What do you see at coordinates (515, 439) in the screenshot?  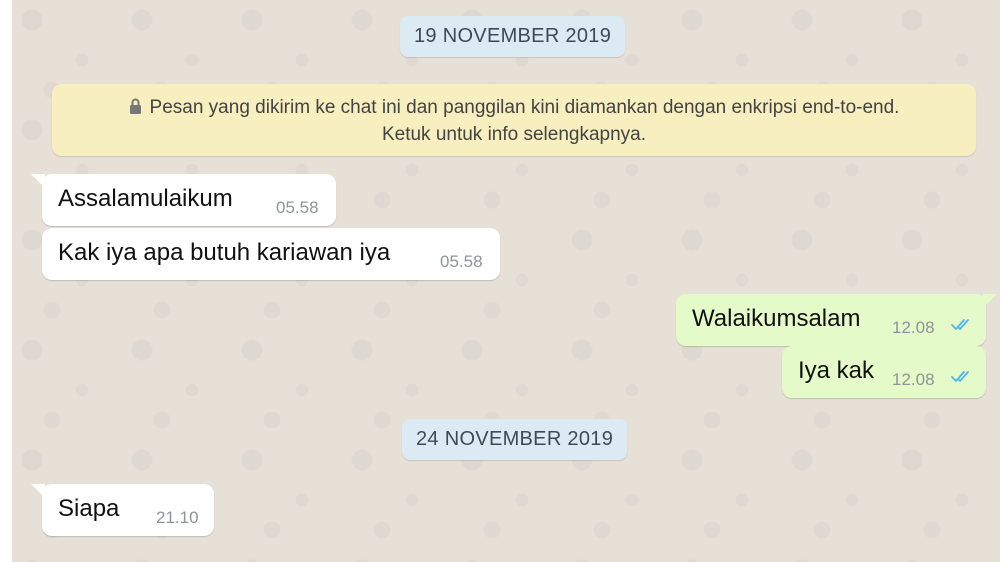 I see `date-chip: 24 NOVEMBER 2019` at bounding box center [515, 439].